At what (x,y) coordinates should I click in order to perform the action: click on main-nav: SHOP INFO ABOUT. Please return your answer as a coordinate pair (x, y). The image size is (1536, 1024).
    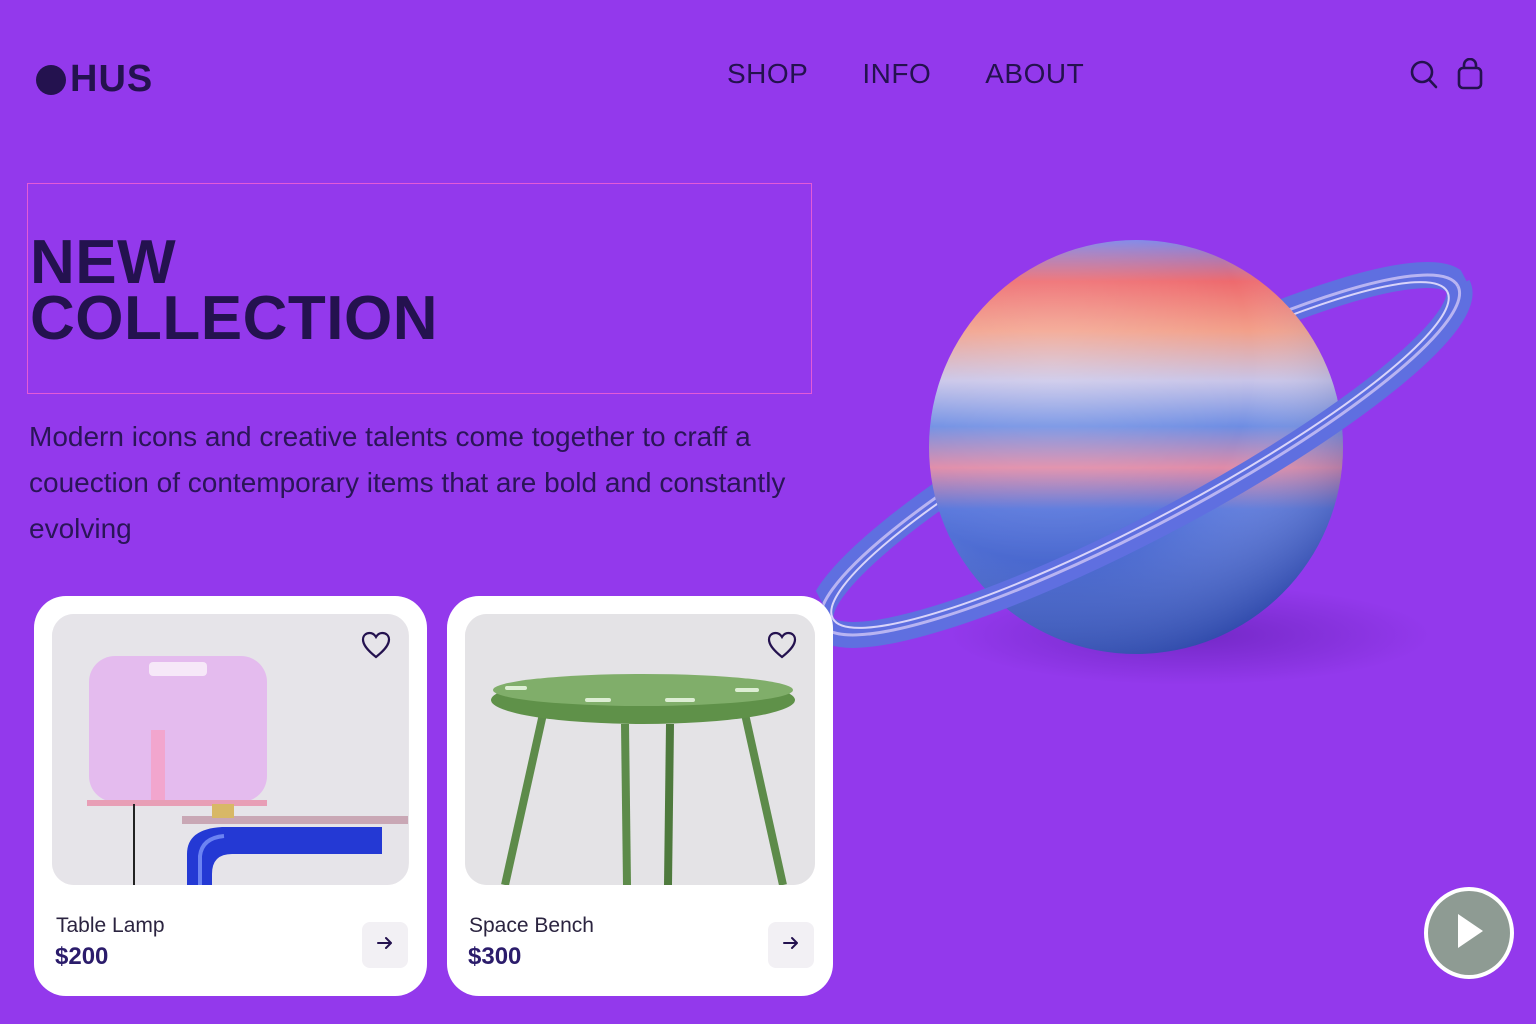
    Looking at the image, I should click on (905, 74).